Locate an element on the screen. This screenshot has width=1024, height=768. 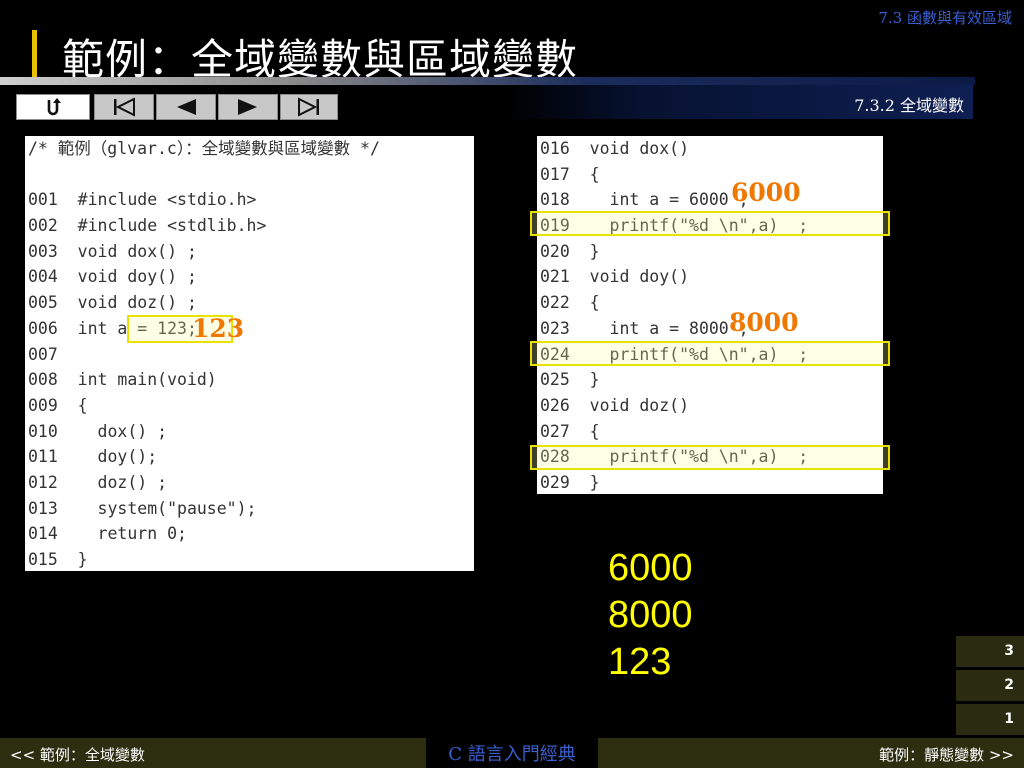
code-line: 015 } is located at coordinates (58, 559).